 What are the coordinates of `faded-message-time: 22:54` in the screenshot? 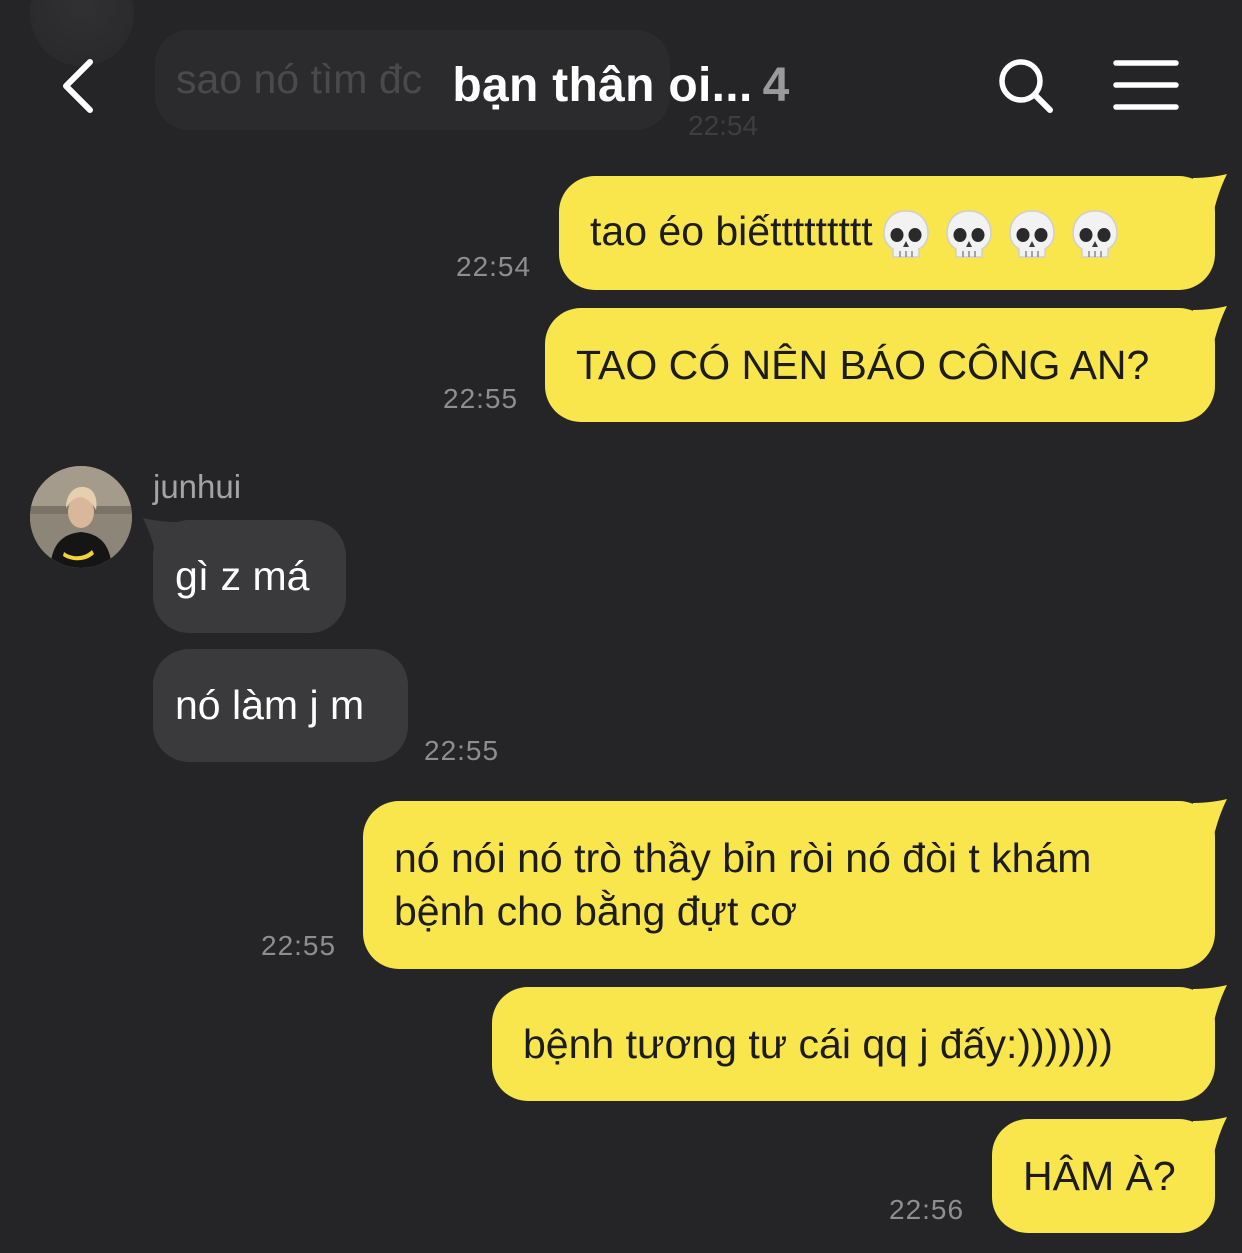 It's located at (723, 125).